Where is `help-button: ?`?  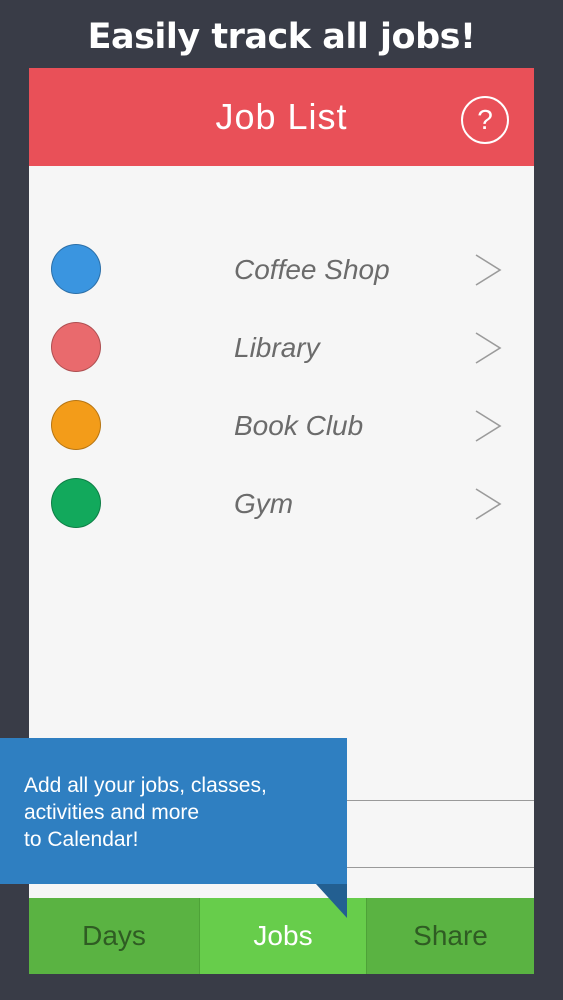
help-button: ? is located at coordinates (485, 120).